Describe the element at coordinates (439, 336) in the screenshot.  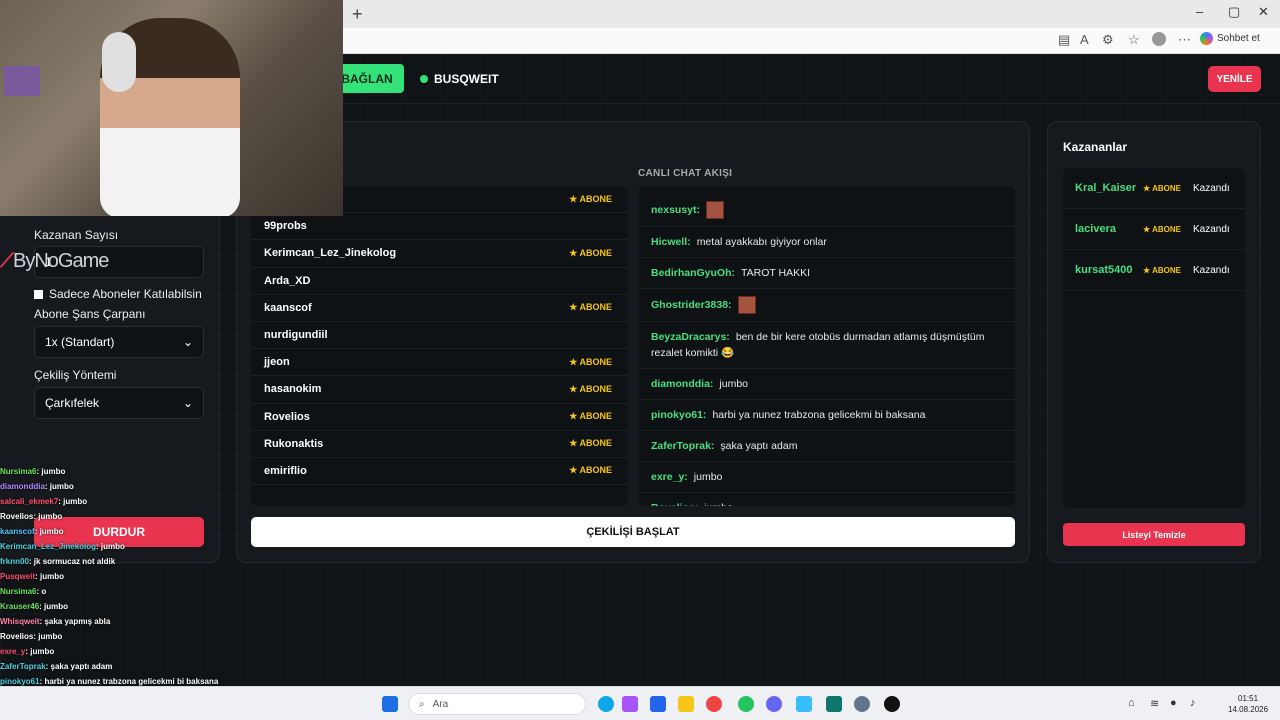
I see `participant-row: nurdigundiil` at that location.